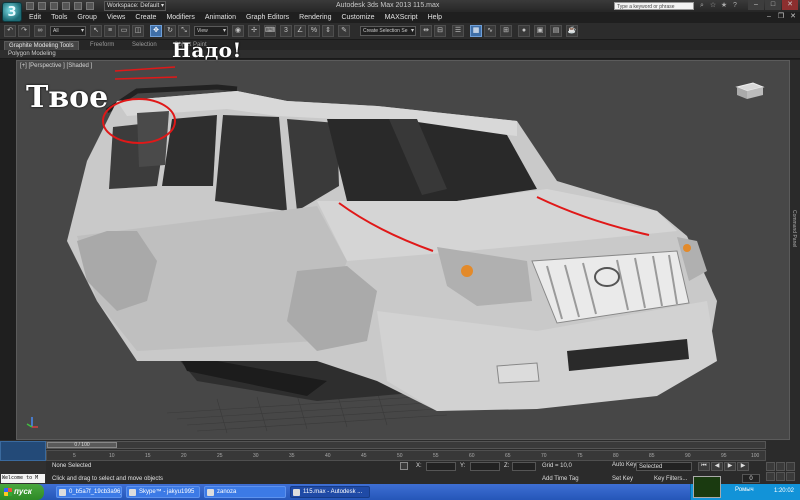  I want to click on tab-freeform: Freeform, so click(102, 45).